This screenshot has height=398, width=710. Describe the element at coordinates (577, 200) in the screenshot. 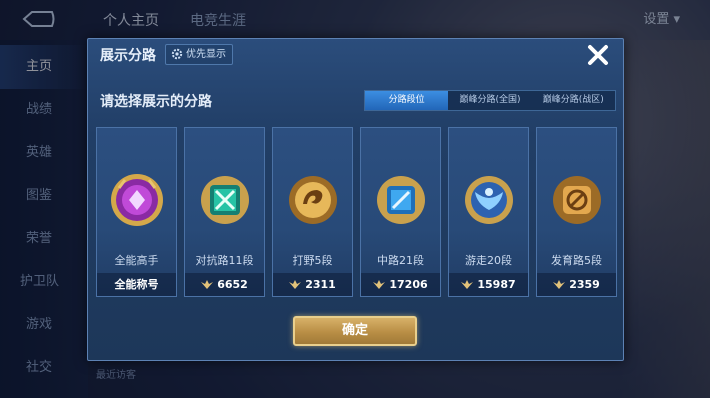

I see `farm-lane-emblem-icon` at that location.